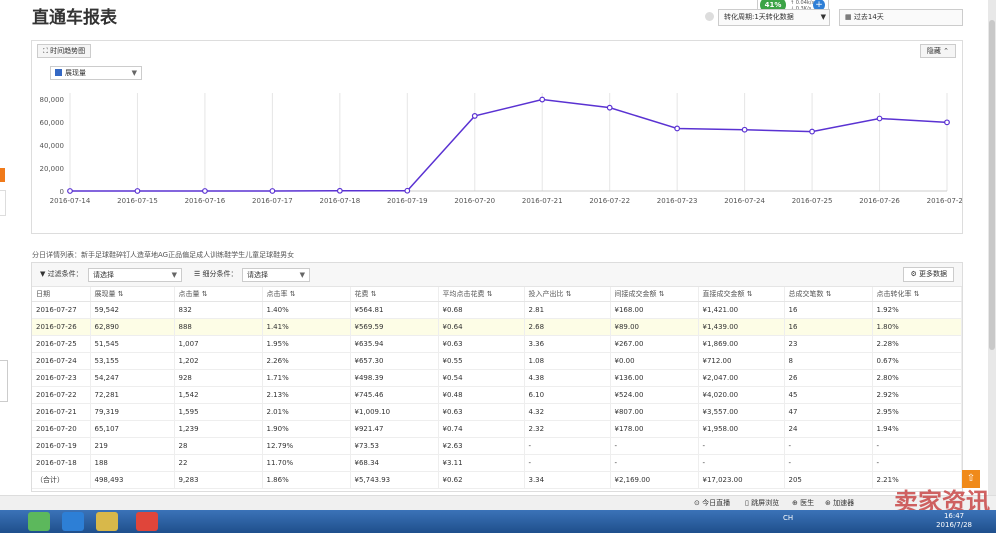 The width and height of the screenshot is (996, 533). What do you see at coordinates (498, 502) in the screenshot?
I see `browser-status-bar: ⊙ 今日直播 ▯ 跳屏浏览 ⊕ 医生 ⊛ 加速器` at bounding box center [498, 502].